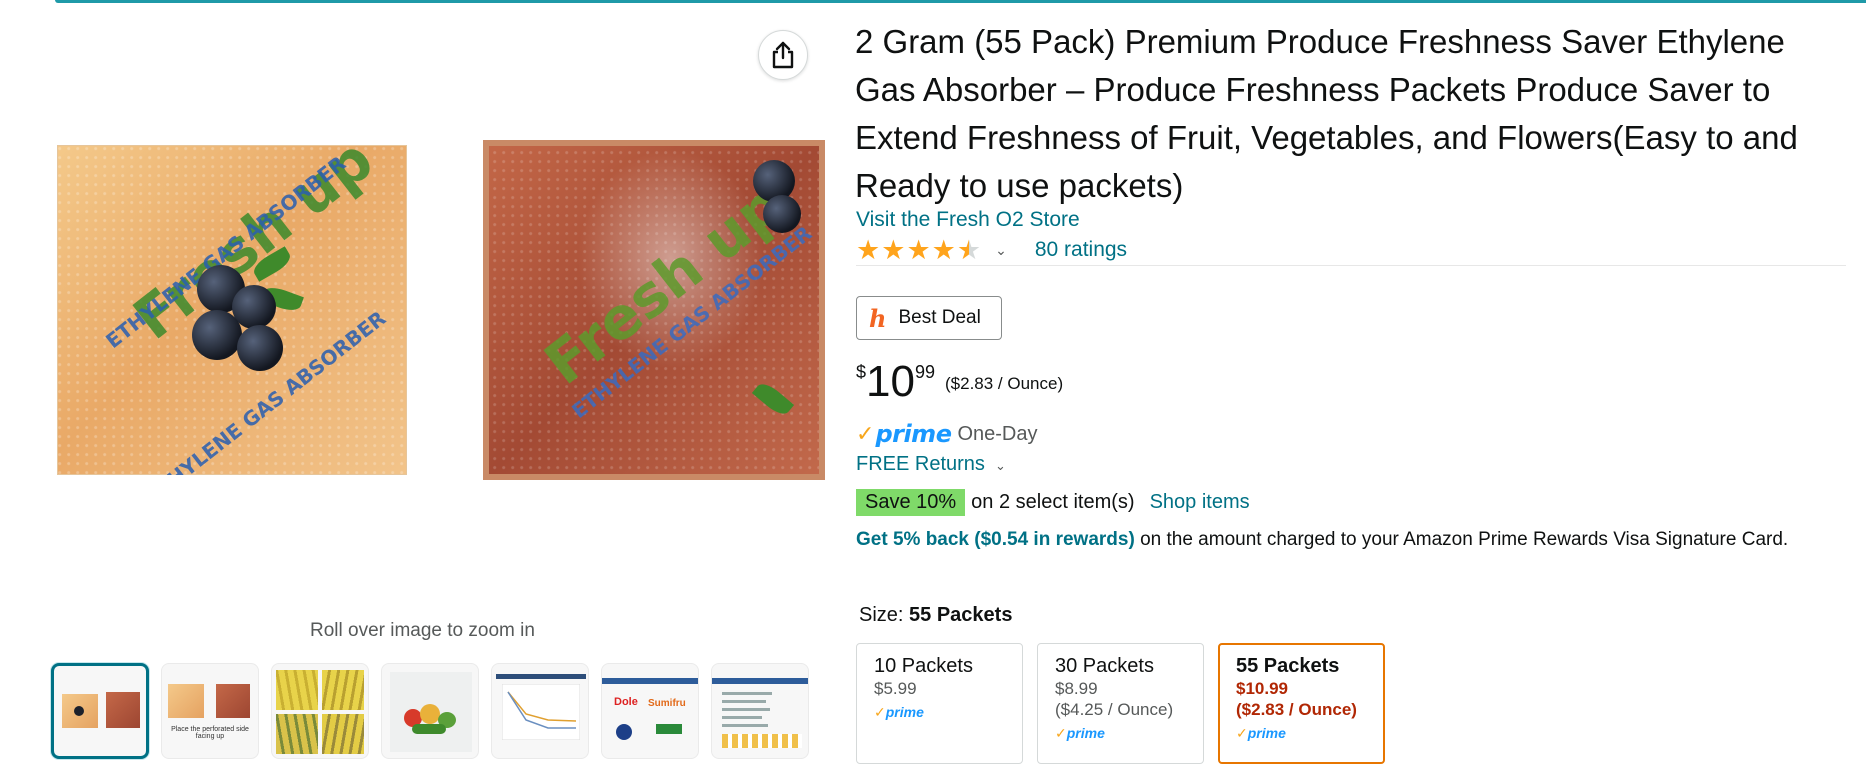  What do you see at coordinates (923, 666) in the screenshot?
I see `size-option-name: 10 Packets` at bounding box center [923, 666].